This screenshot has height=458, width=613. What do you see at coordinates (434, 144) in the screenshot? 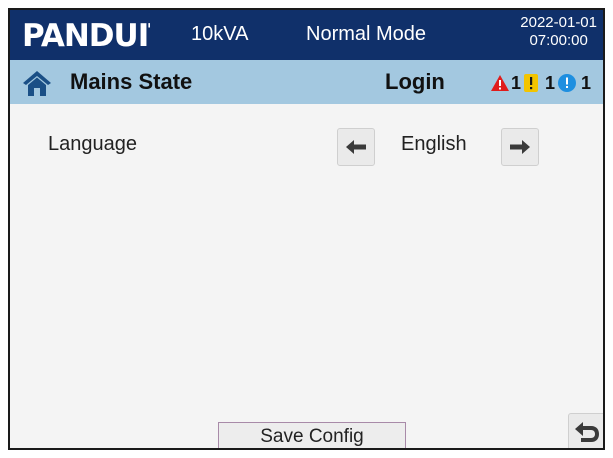
I see `language-value: English` at bounding box center [434, 144].